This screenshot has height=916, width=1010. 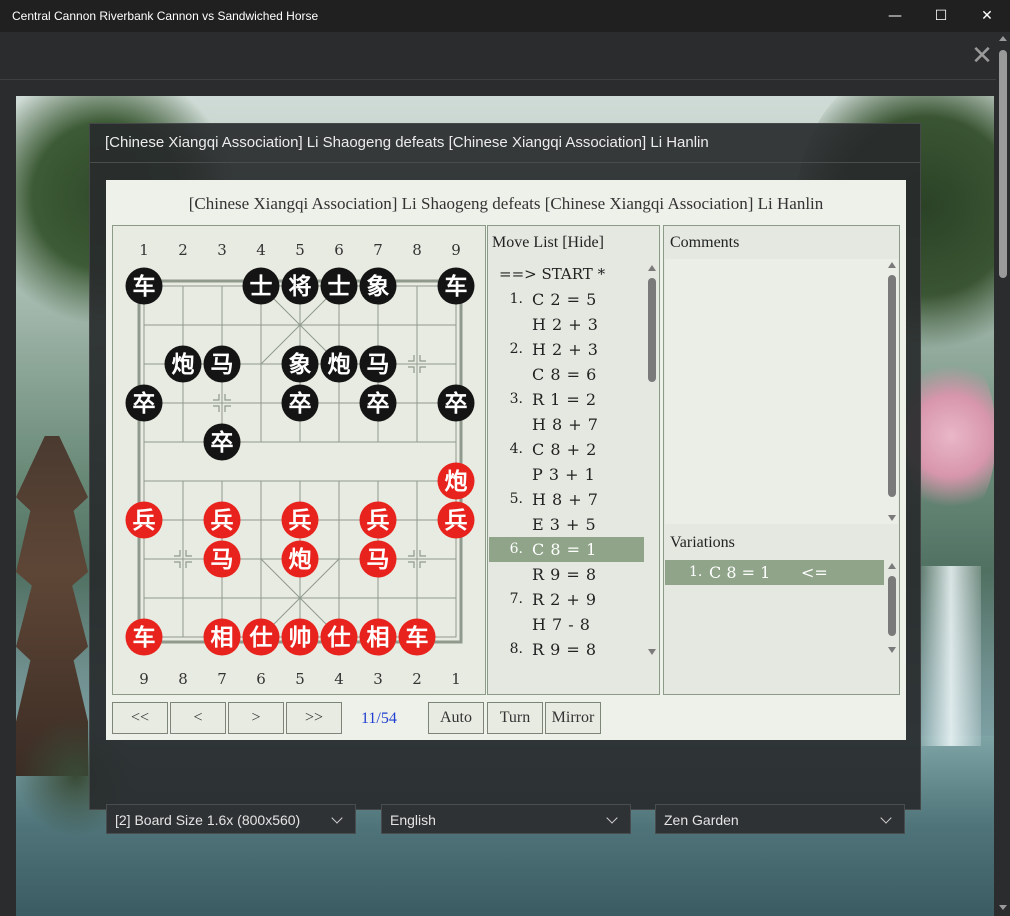 I want to click on move-notation: H 2 + 3, so click(x=565, y=349).